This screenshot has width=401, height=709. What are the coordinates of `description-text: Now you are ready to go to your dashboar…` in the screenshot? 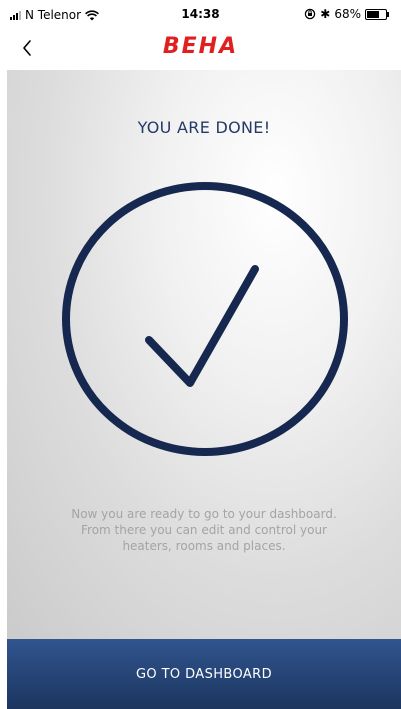 It's located at (204, 530).